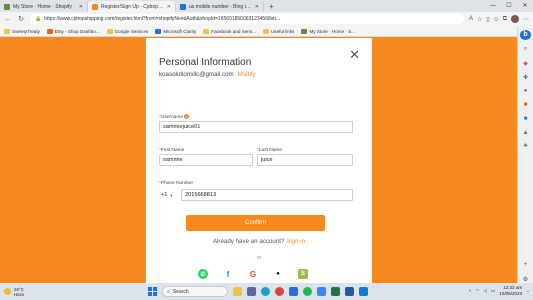  I want to click on edge-icon, so click(265, 291).